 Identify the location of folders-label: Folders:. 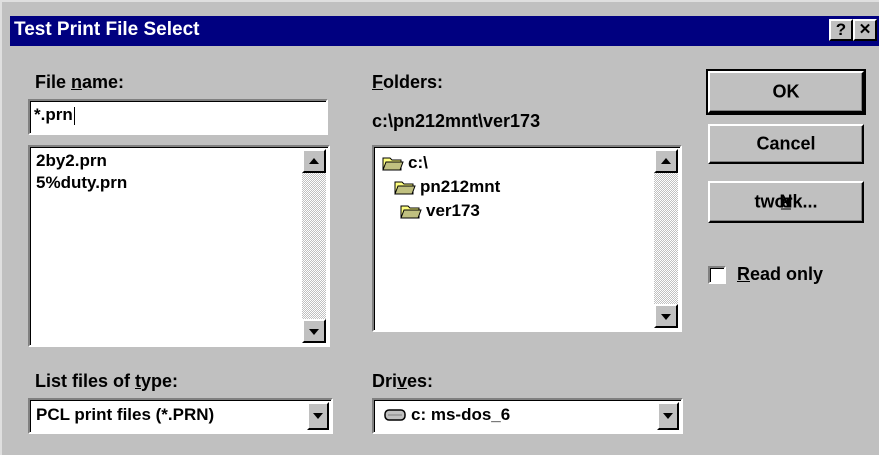
(408, 82).